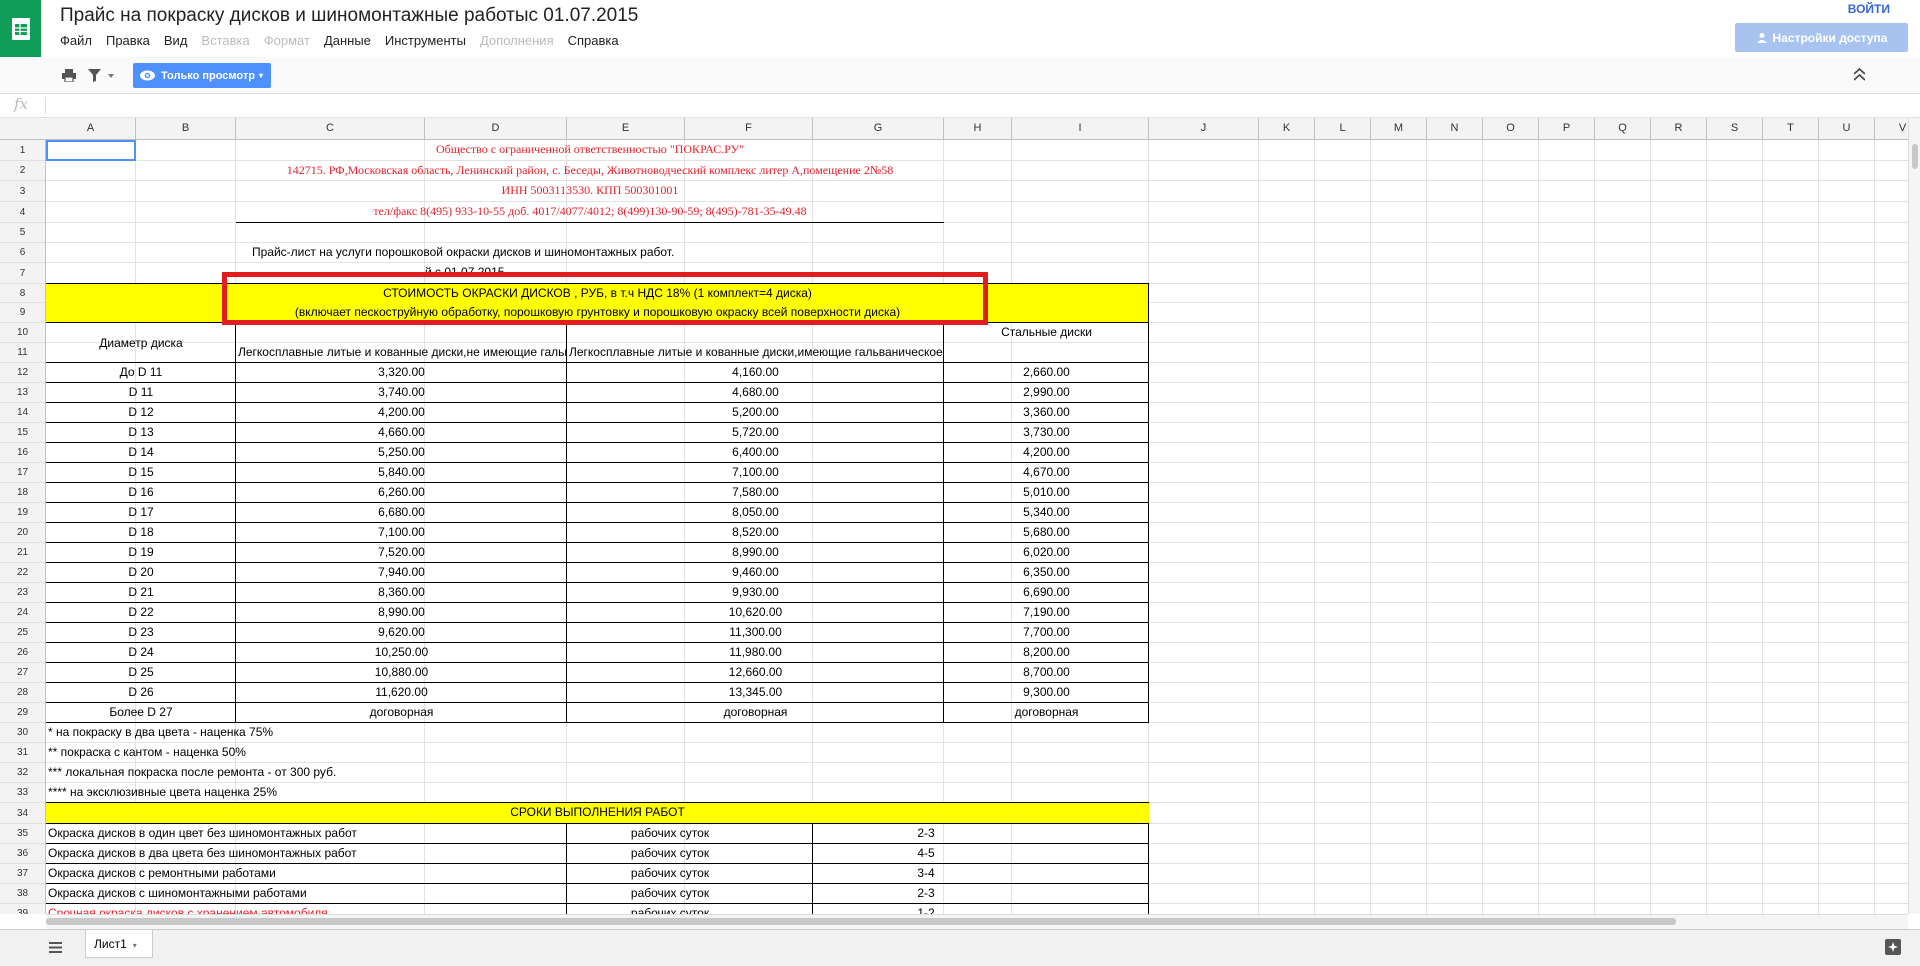 Image resolution: width=1920 pixels, height=966 pixels. Describe the element at coordinates (119, 944) in the screenshot. I see `sheet-tab: Лист1 ▾` at that location.